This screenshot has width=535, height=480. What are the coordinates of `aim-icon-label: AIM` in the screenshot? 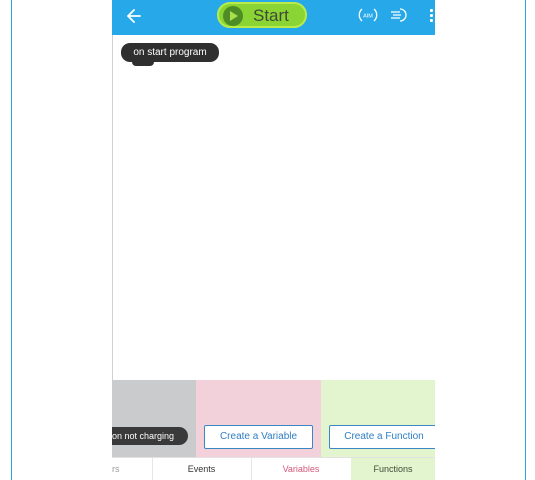 It's located at (368, 17).